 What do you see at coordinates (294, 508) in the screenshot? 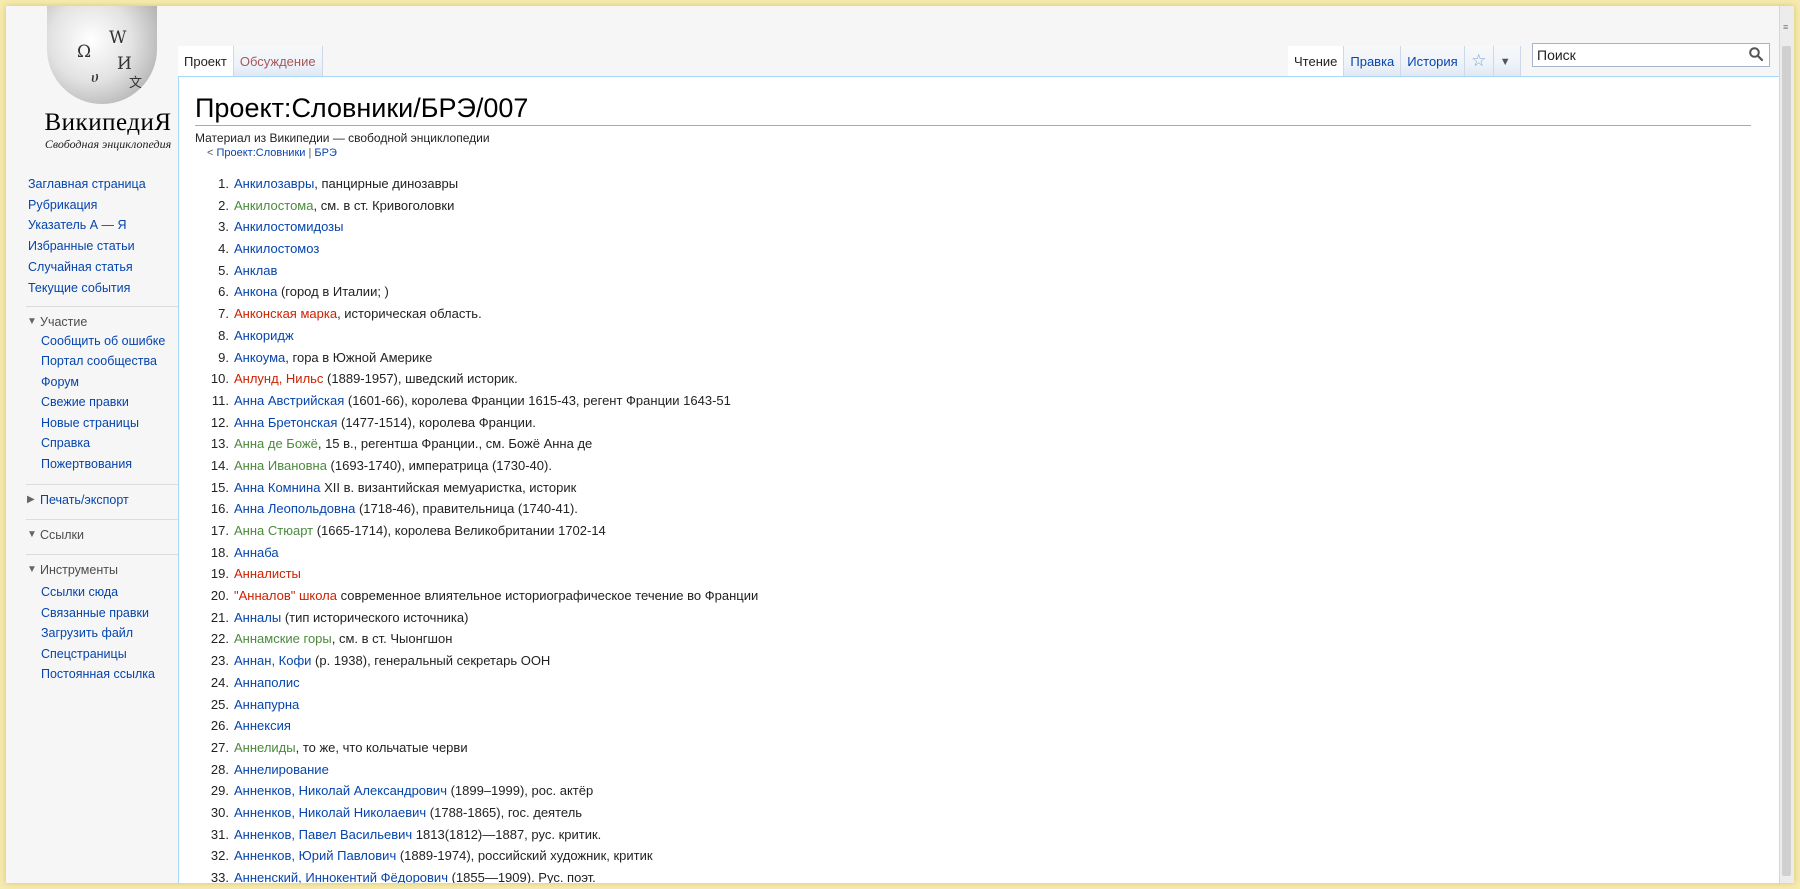
I see `entry-link: Анна Леопольдовна` at bounding box center [294, 508].